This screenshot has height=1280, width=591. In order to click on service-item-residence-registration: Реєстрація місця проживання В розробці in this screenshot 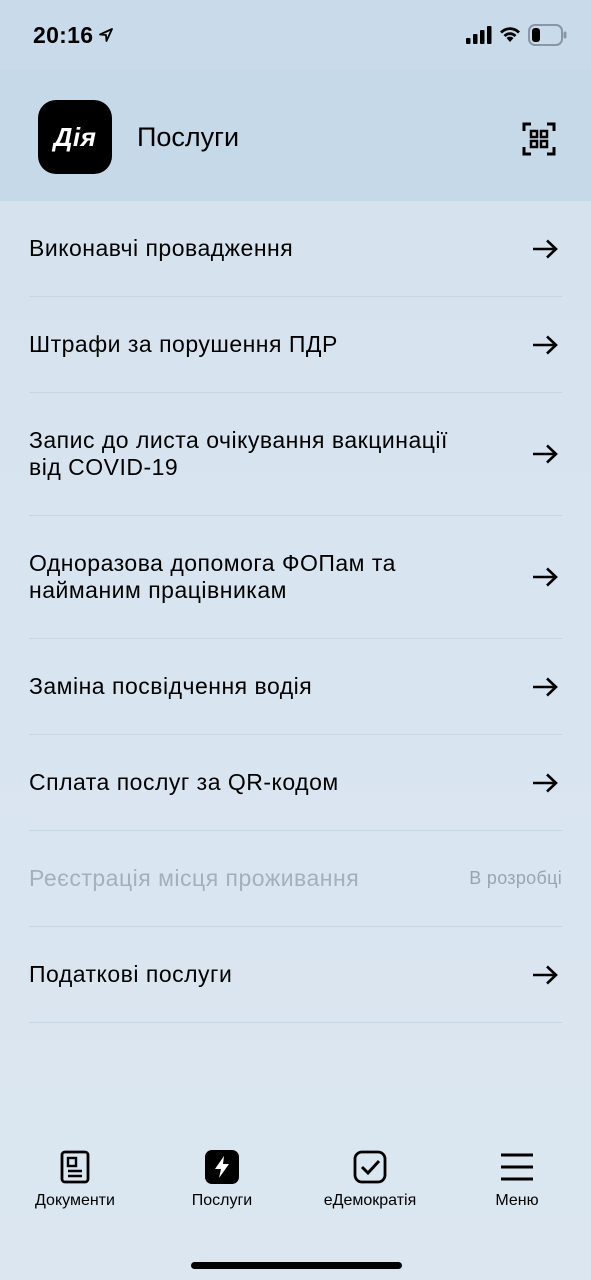, I will do `click(295, 879)`.